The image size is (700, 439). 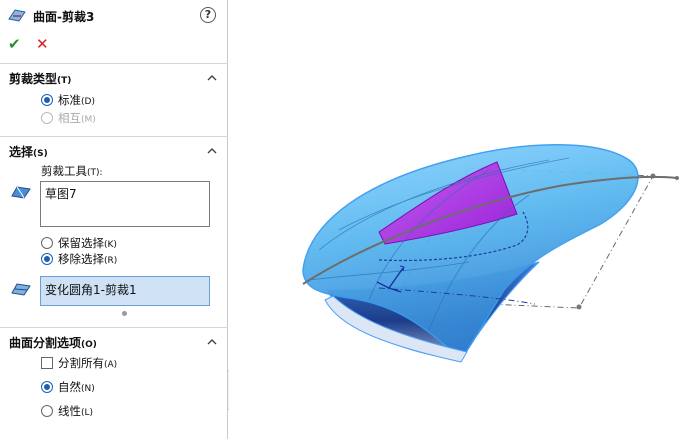 I want to click on trim-type-header: 剪裁类型(T), so click(x=40, y=78).